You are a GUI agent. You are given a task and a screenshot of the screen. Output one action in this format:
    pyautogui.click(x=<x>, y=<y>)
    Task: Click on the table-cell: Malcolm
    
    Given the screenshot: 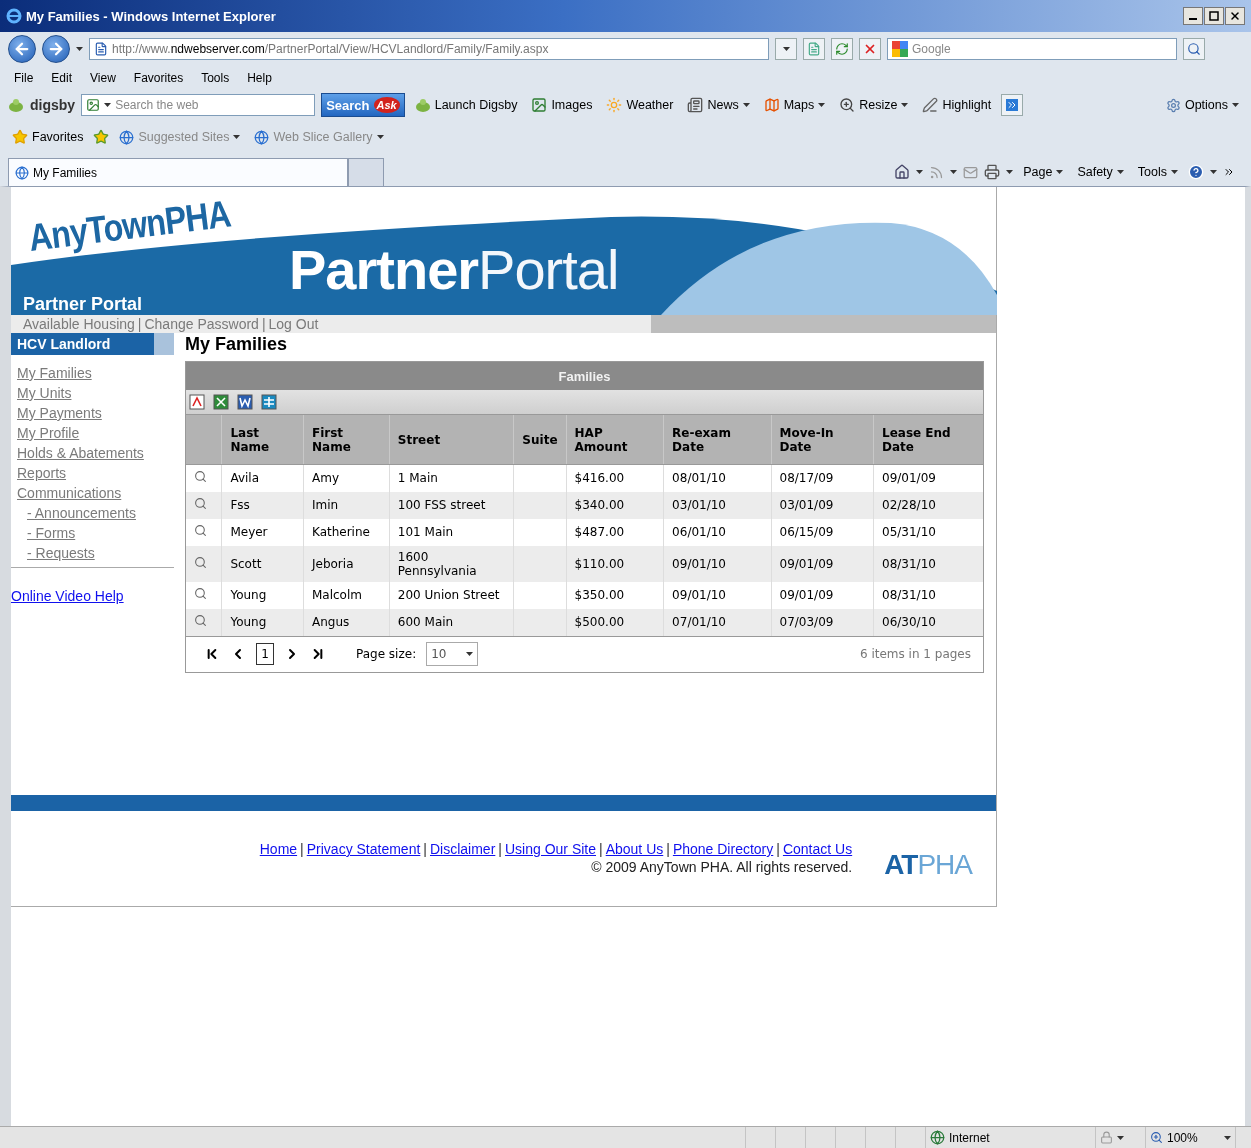 What is the action you would take?
    pyautogui.click(x=346, y=595)
    